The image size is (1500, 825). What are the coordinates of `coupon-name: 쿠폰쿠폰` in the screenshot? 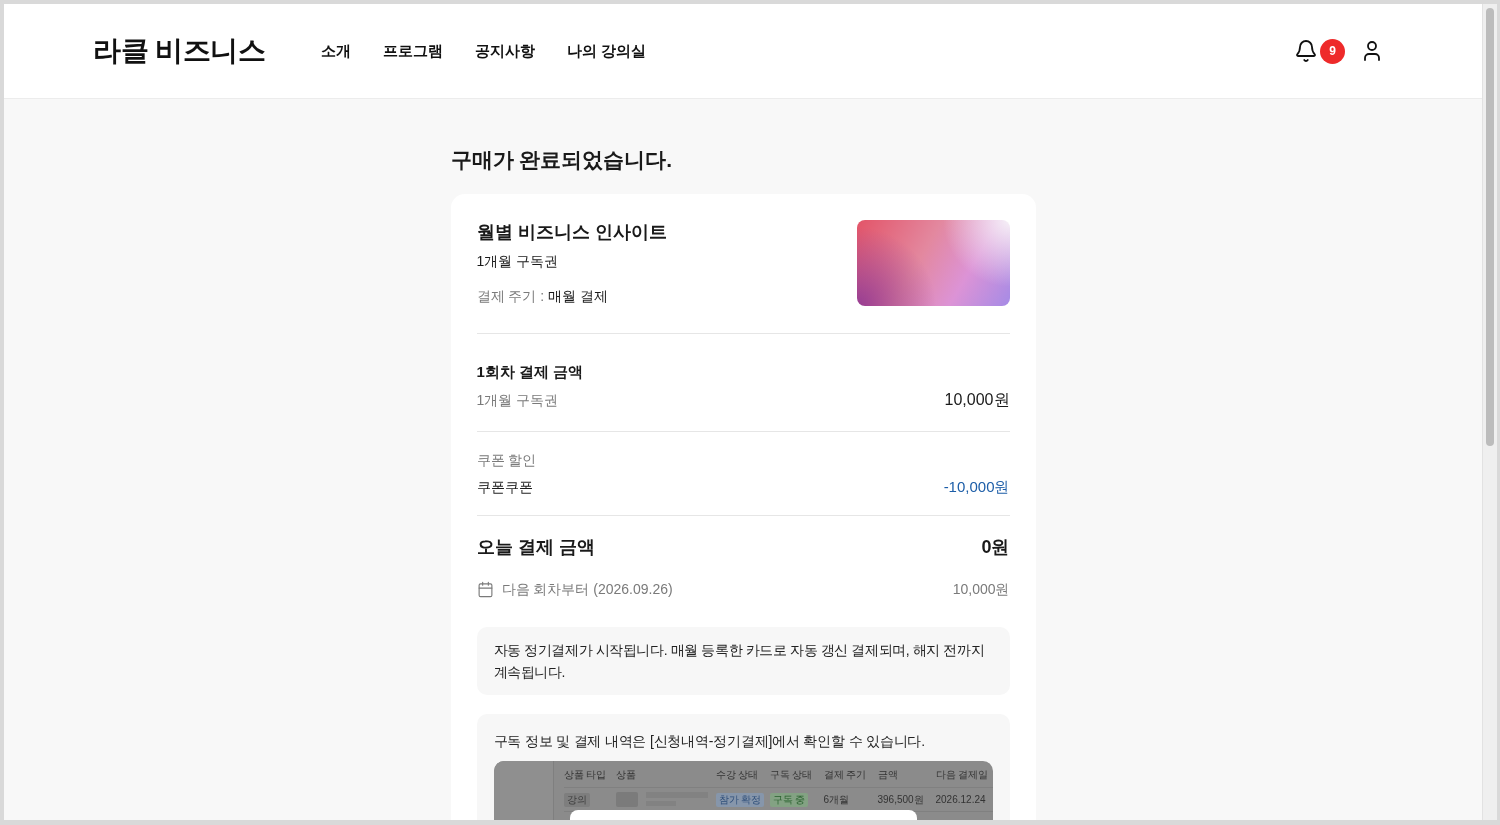 It's located at (504, 487).